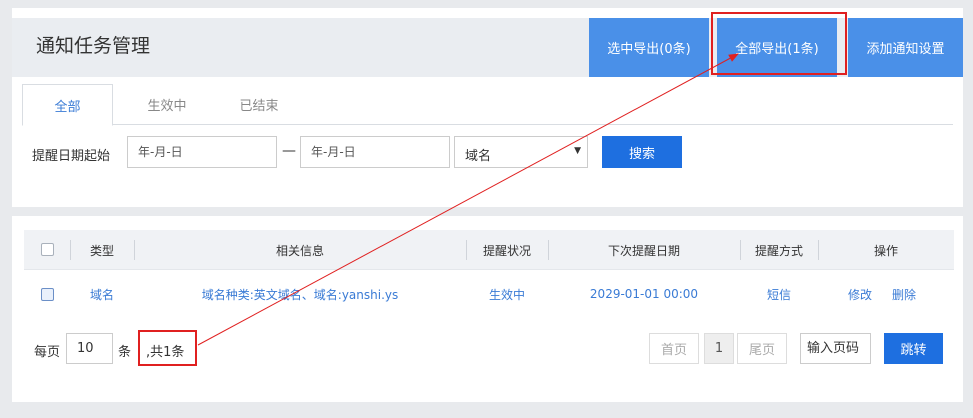 Image resolution: width=973 pixels, height=418 pixels. What do you see at coordinates (300, 294) in the screenshot?
I see `row-info: 域名种类:英文域名、域名:yanshi.ys` at bounding box center [300, 294].